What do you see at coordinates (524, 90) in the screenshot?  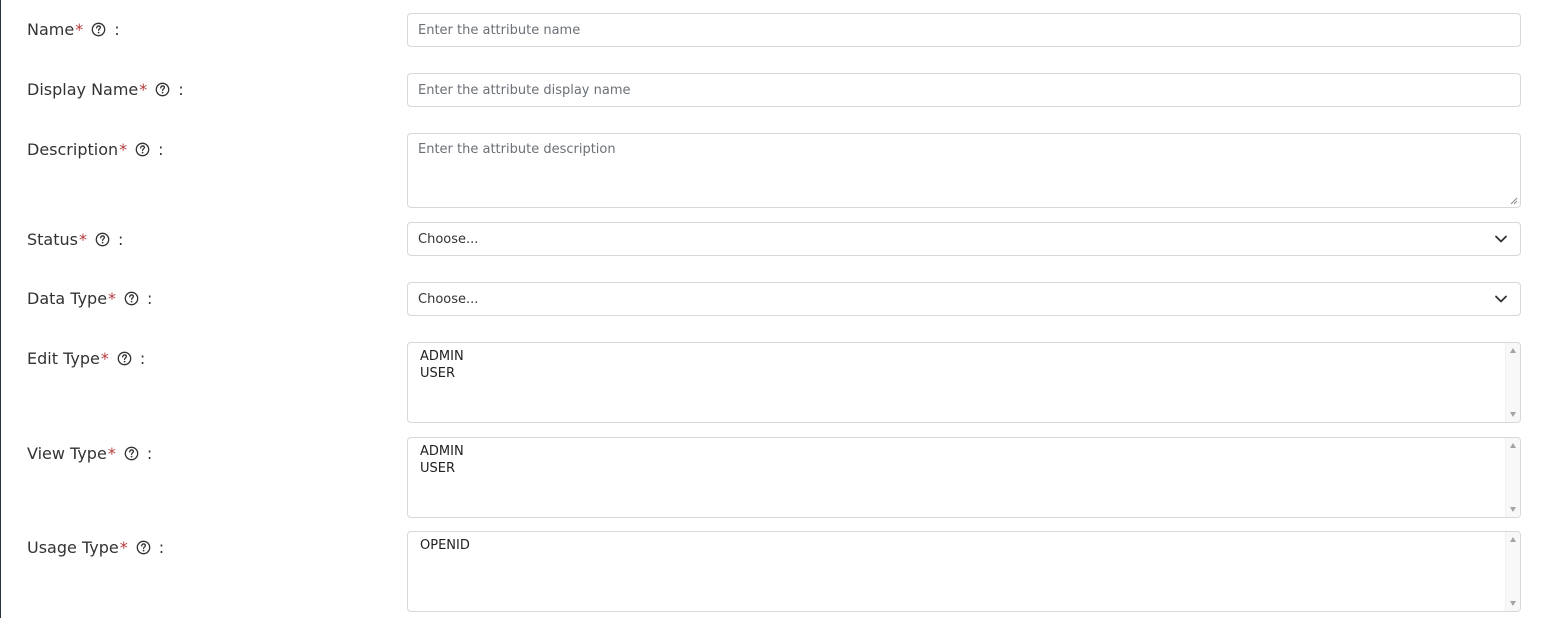 I see `display-name-input-placeholder: Enter the attribute display name` at bounding box center [524, 90].